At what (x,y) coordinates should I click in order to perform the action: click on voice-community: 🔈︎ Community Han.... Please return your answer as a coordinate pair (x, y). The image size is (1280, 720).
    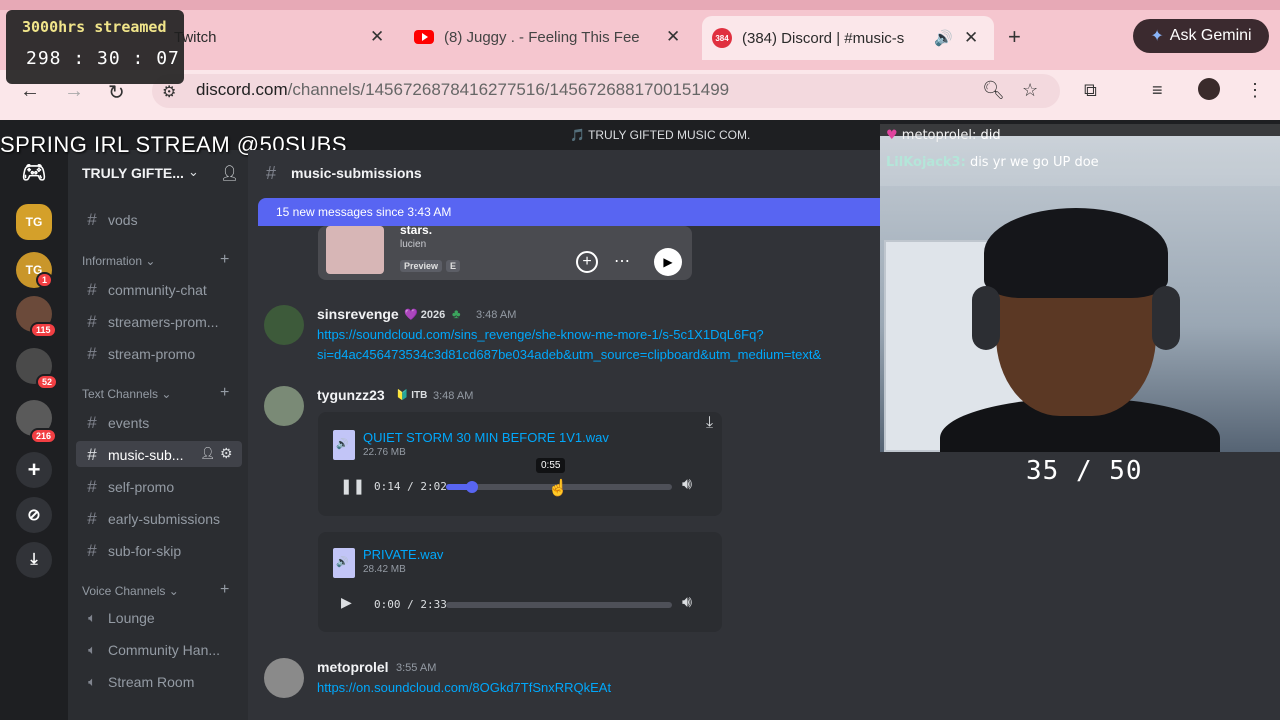
    Looking at the image, I should click on (152, 650).